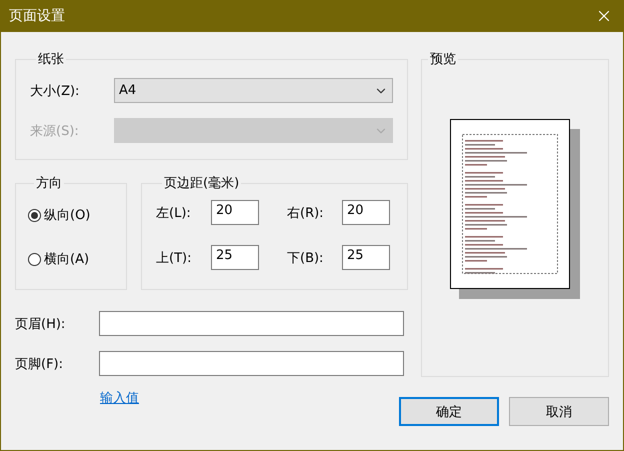 This screenshot has height=451, width=624. I want to click on radio-option: 纵向(O), so click(71, 215).